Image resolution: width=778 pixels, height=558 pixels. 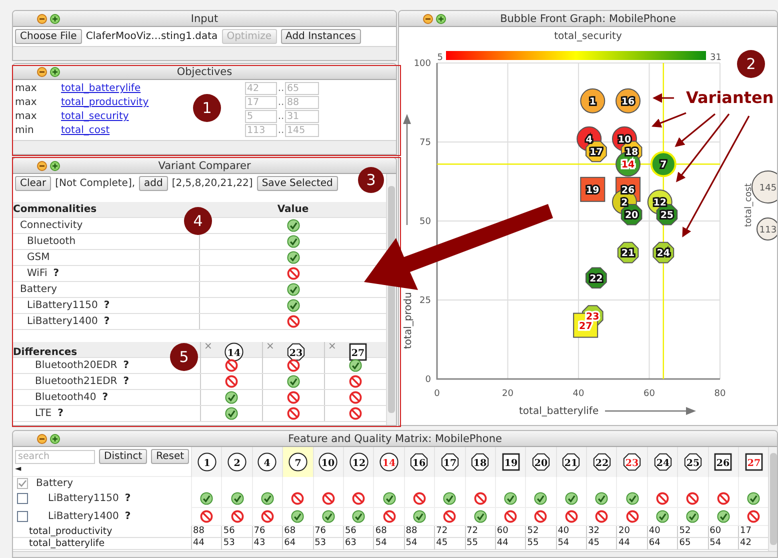 I want to click on column-header: 19, so click(x=510, y=462).